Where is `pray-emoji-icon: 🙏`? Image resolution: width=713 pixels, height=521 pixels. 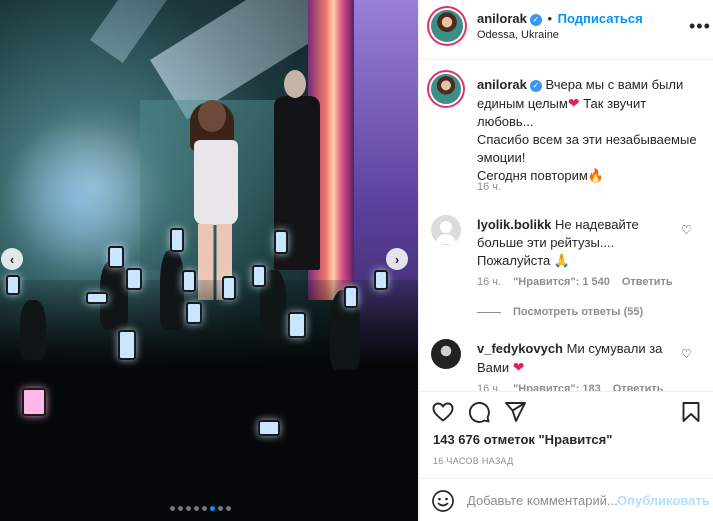
pray-emoji-icon: 🙏 is located at coordinates (562, 260).